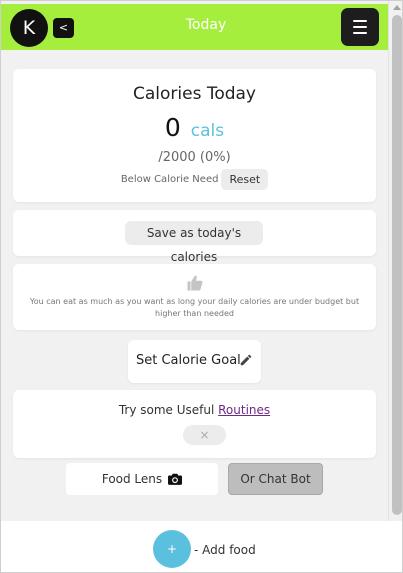  I want to click on add-food-button: +, so click(172, 549).